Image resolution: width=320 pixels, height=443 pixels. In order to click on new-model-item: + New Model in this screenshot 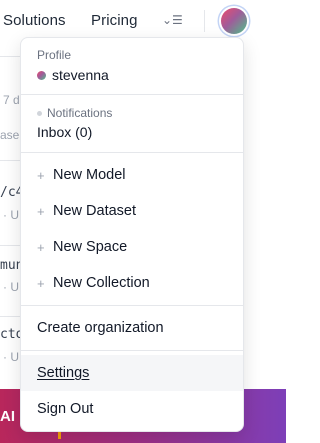, I will do `click(132, 175)`.